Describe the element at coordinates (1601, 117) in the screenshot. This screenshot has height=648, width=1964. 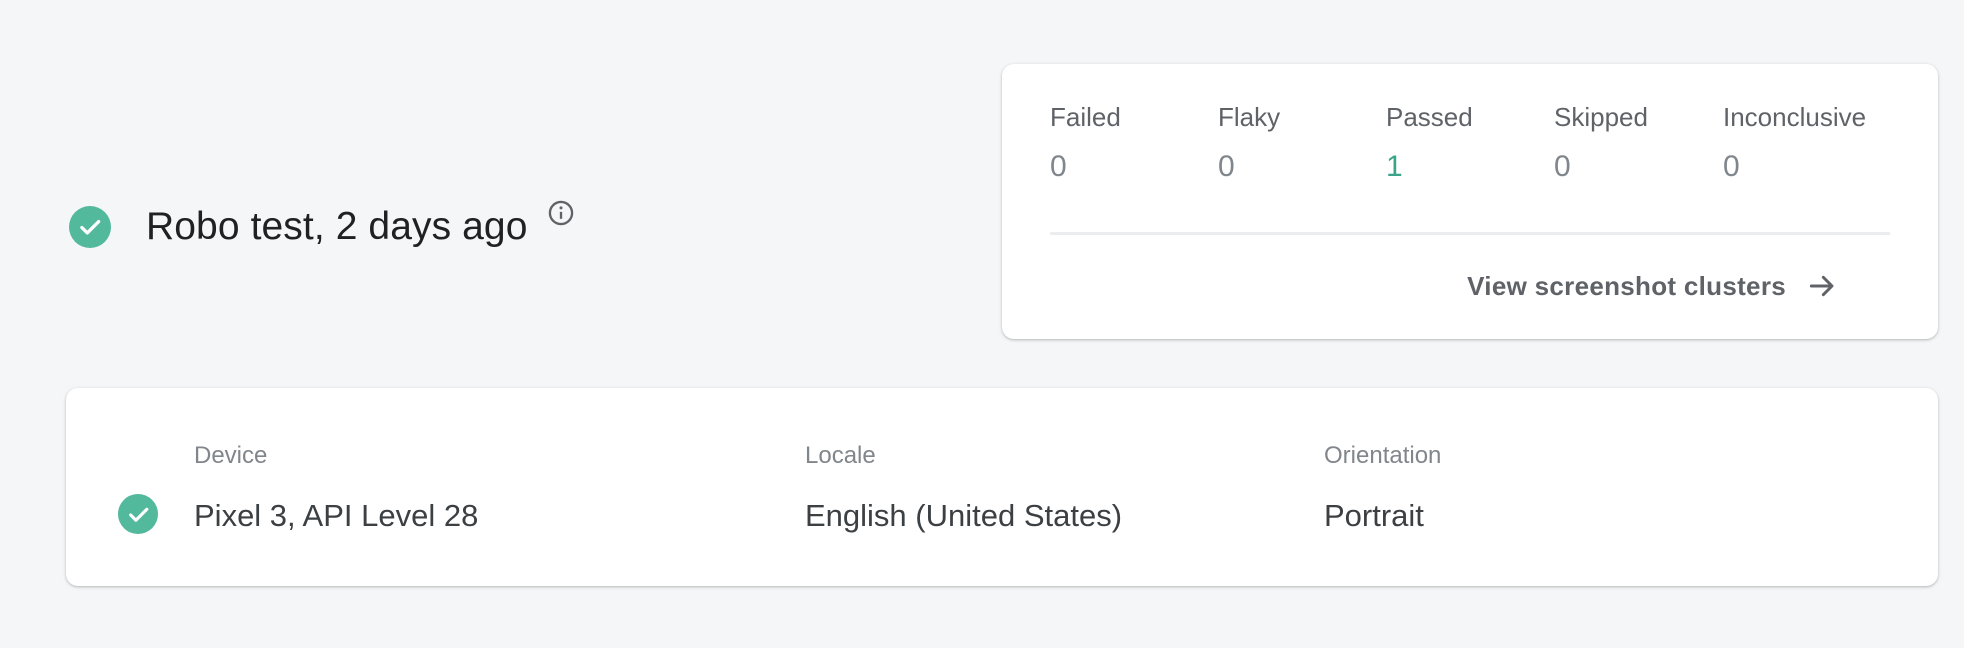
I see `stat-label: Skipped` at that location.